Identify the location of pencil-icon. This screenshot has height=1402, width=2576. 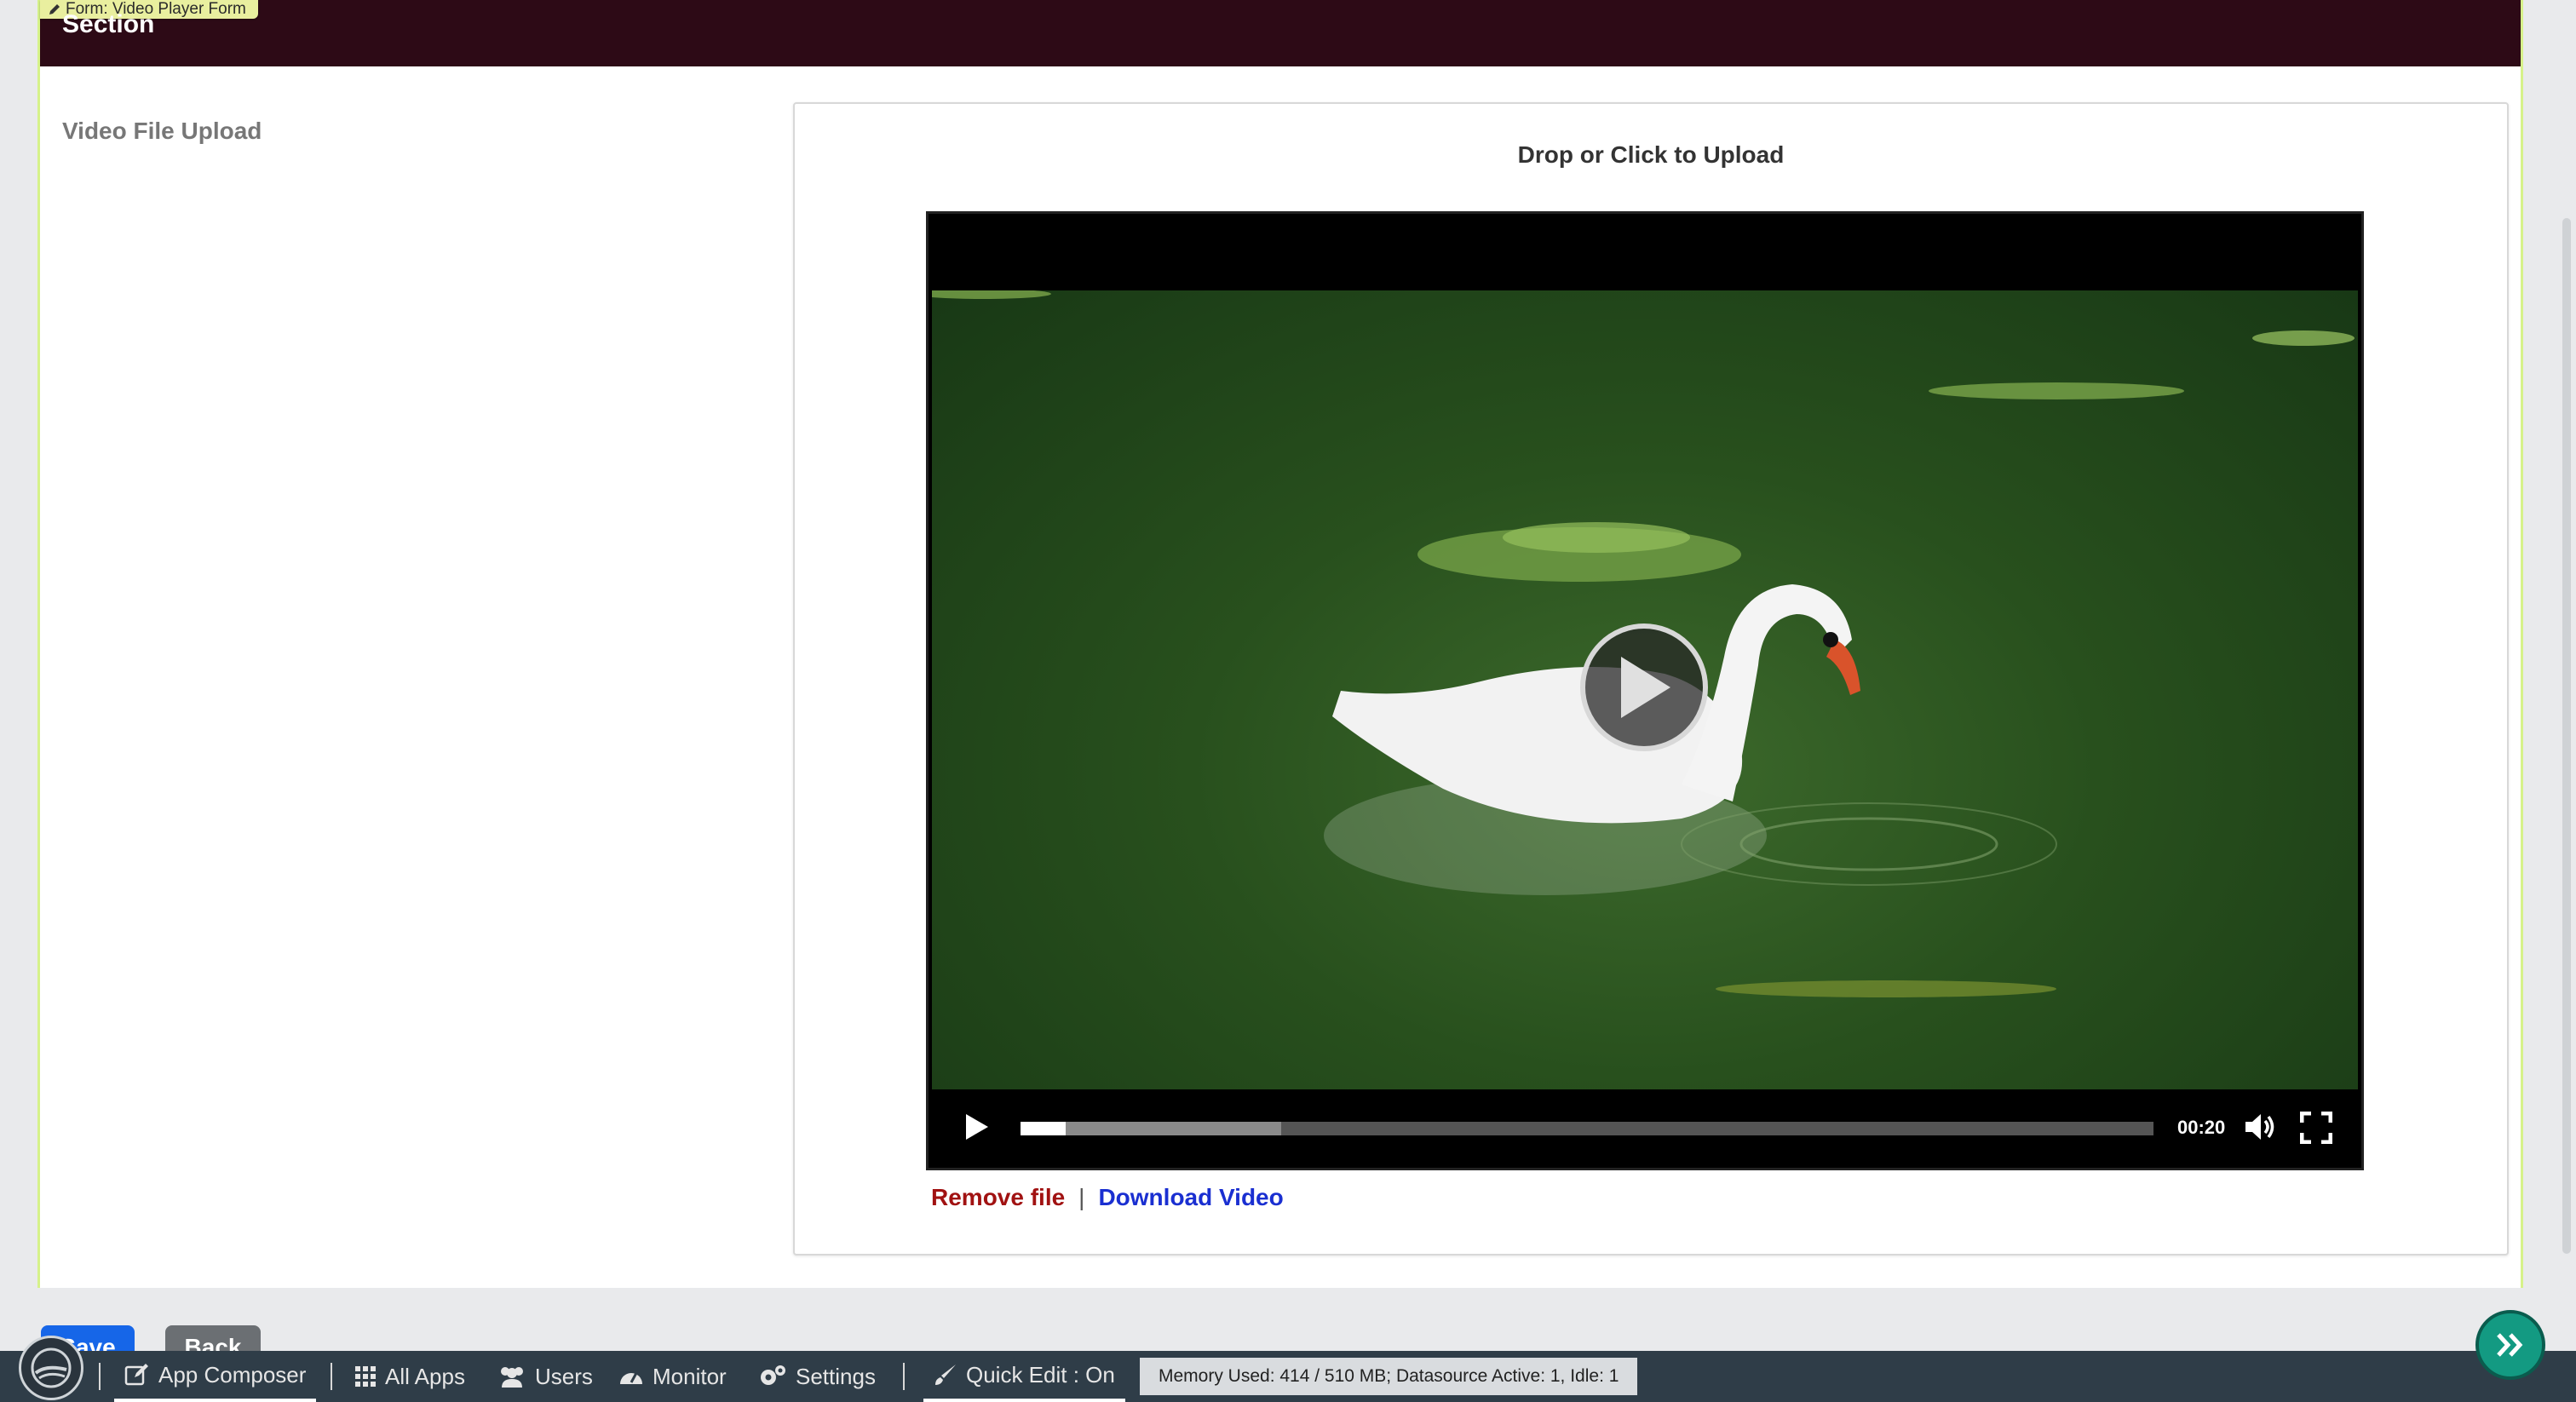
(55, 9).